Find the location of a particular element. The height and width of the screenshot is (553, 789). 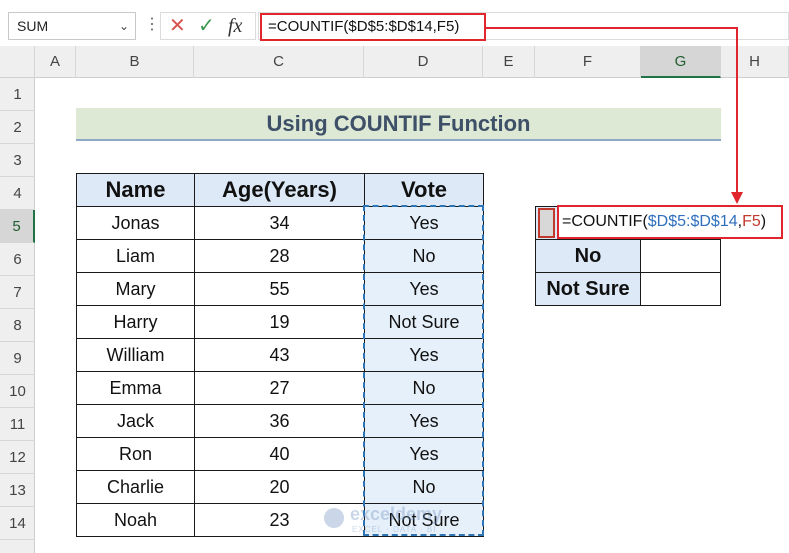

row-header-9: 9 is located at coordinates (17, 358).